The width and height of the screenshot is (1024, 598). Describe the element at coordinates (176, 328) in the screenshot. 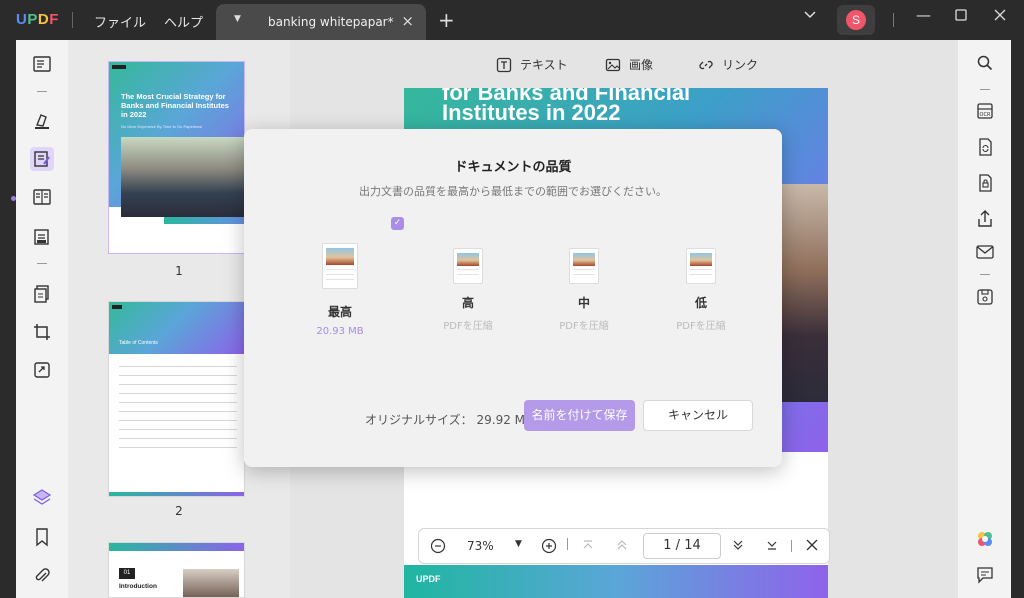

I see `thumb-hero` at that location.